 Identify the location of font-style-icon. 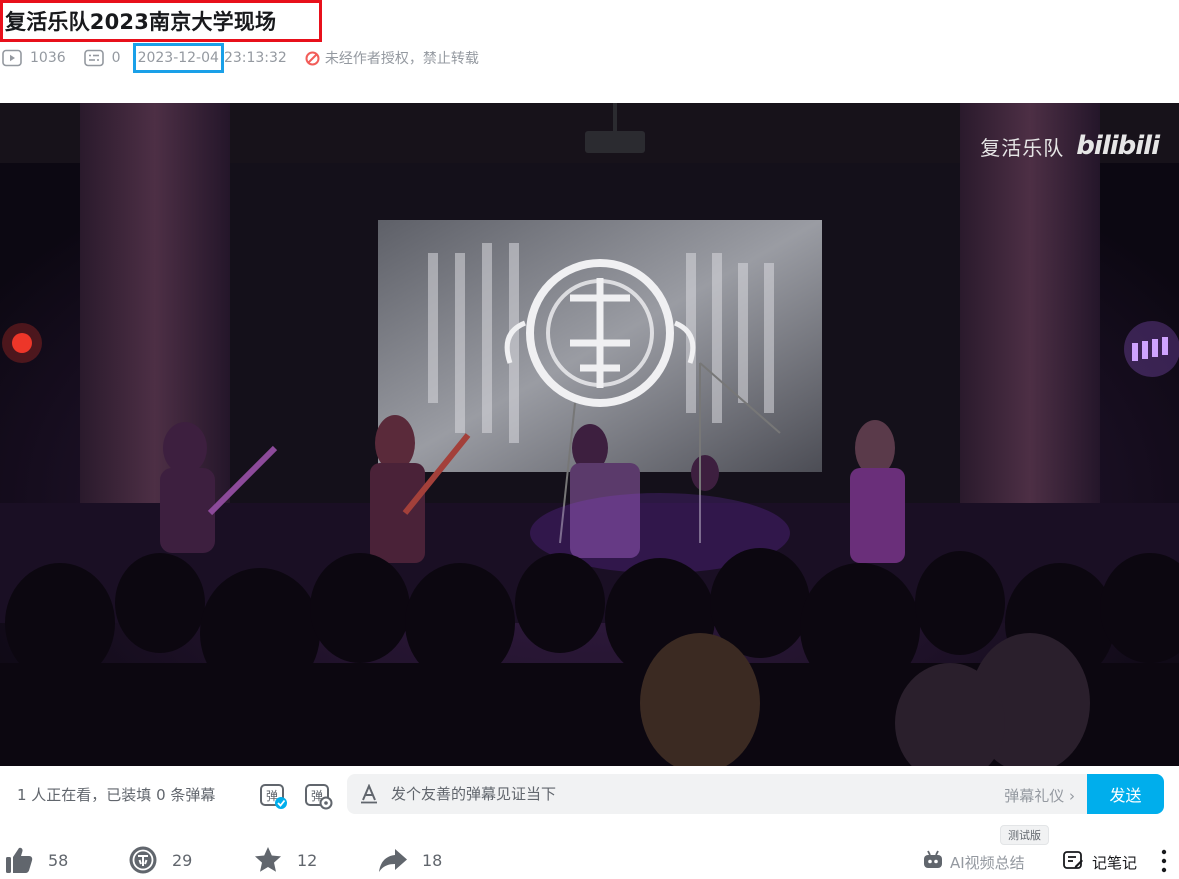
(369, 793).